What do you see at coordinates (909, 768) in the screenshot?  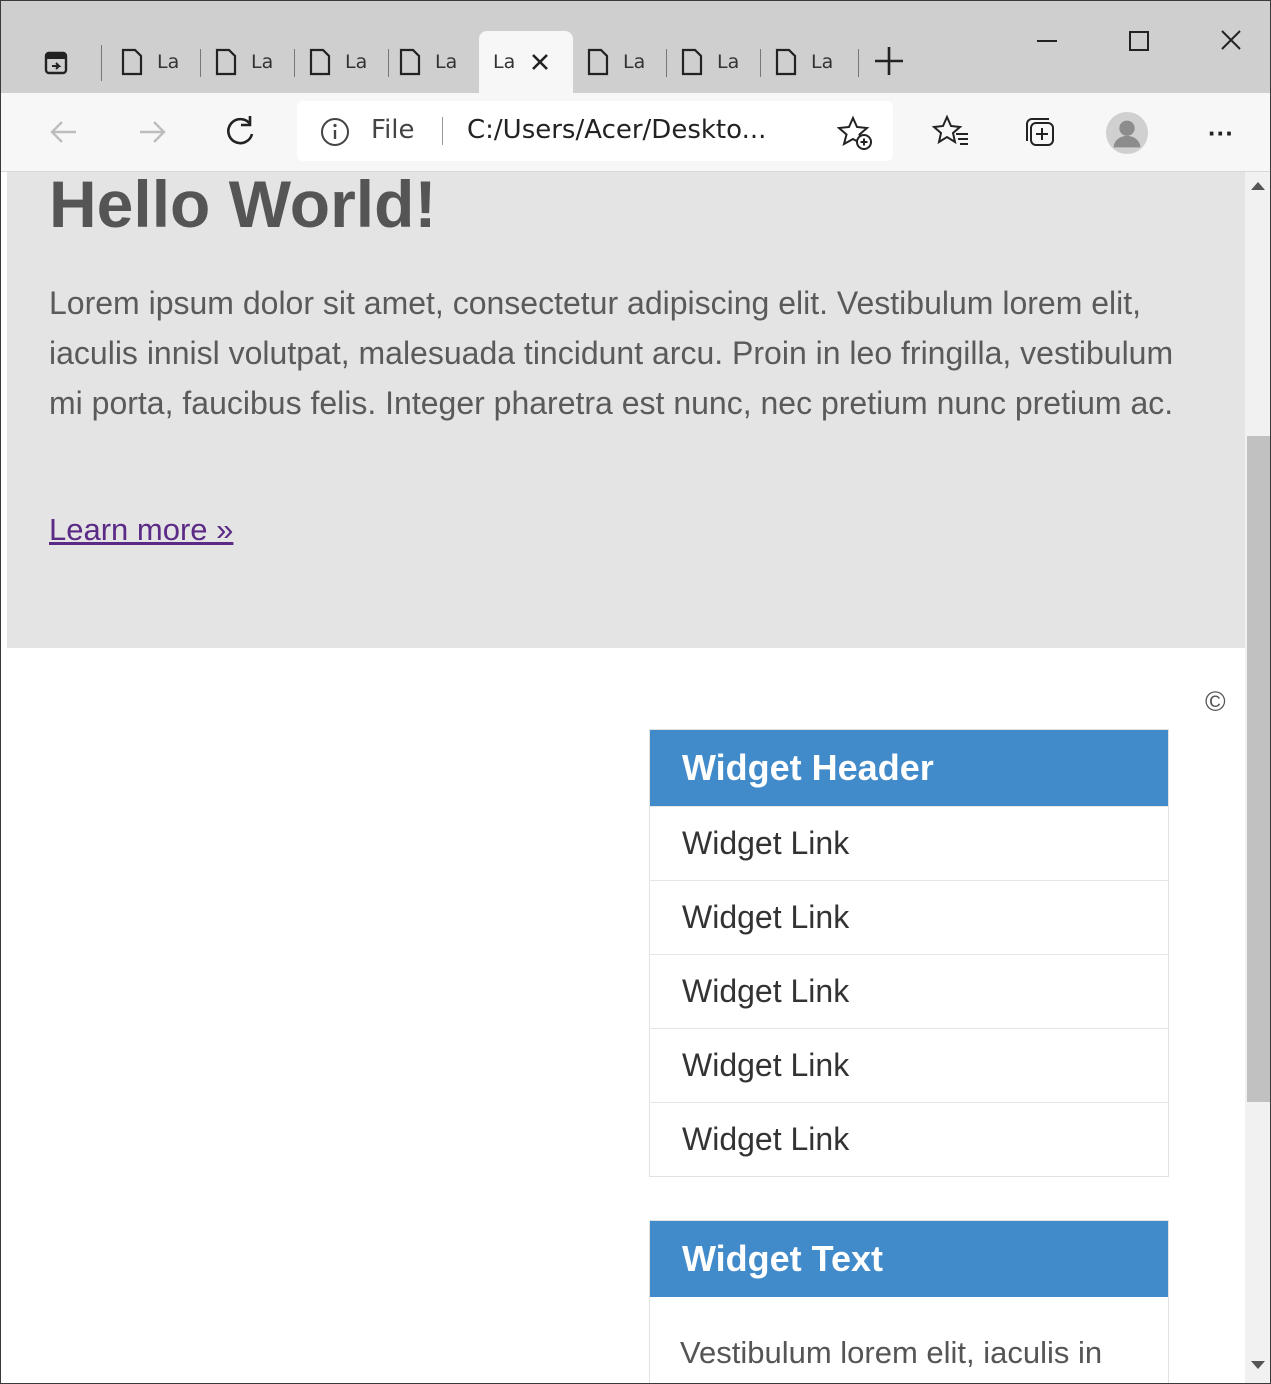 I see `widget-header: Widget Header` at bounding box center [909, 768].